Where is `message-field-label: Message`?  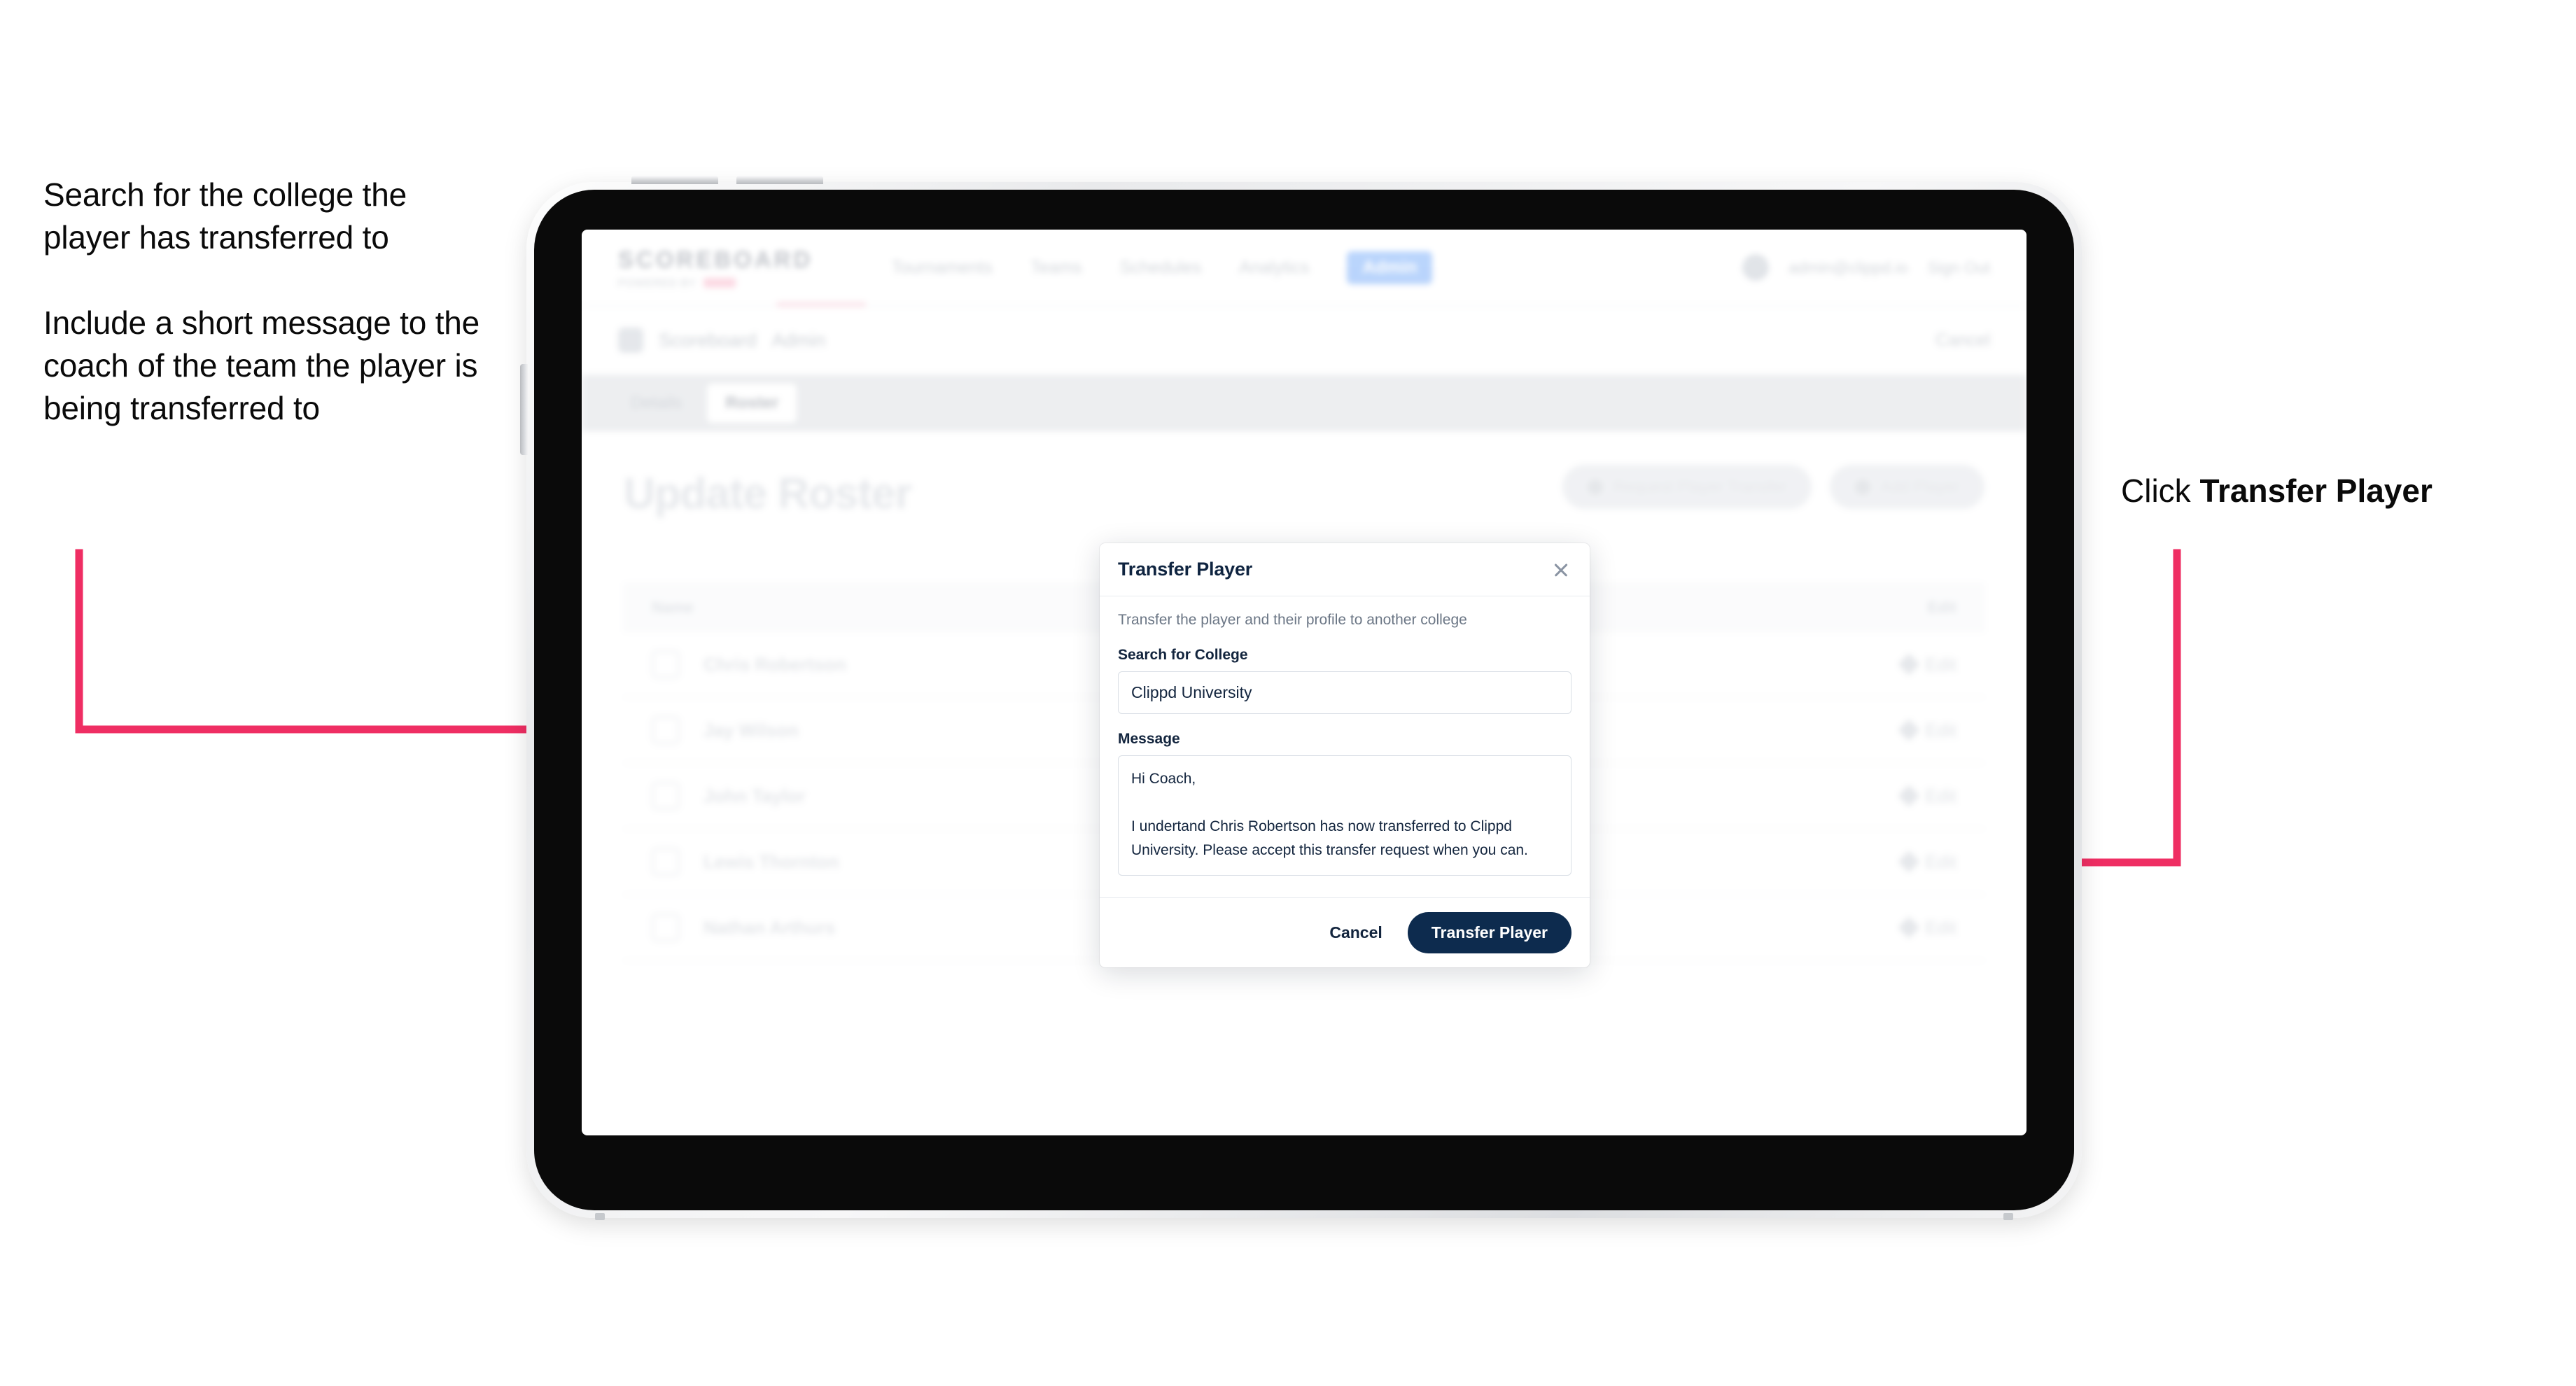
message-field-label: Message is located at coordinates (1149, 739).